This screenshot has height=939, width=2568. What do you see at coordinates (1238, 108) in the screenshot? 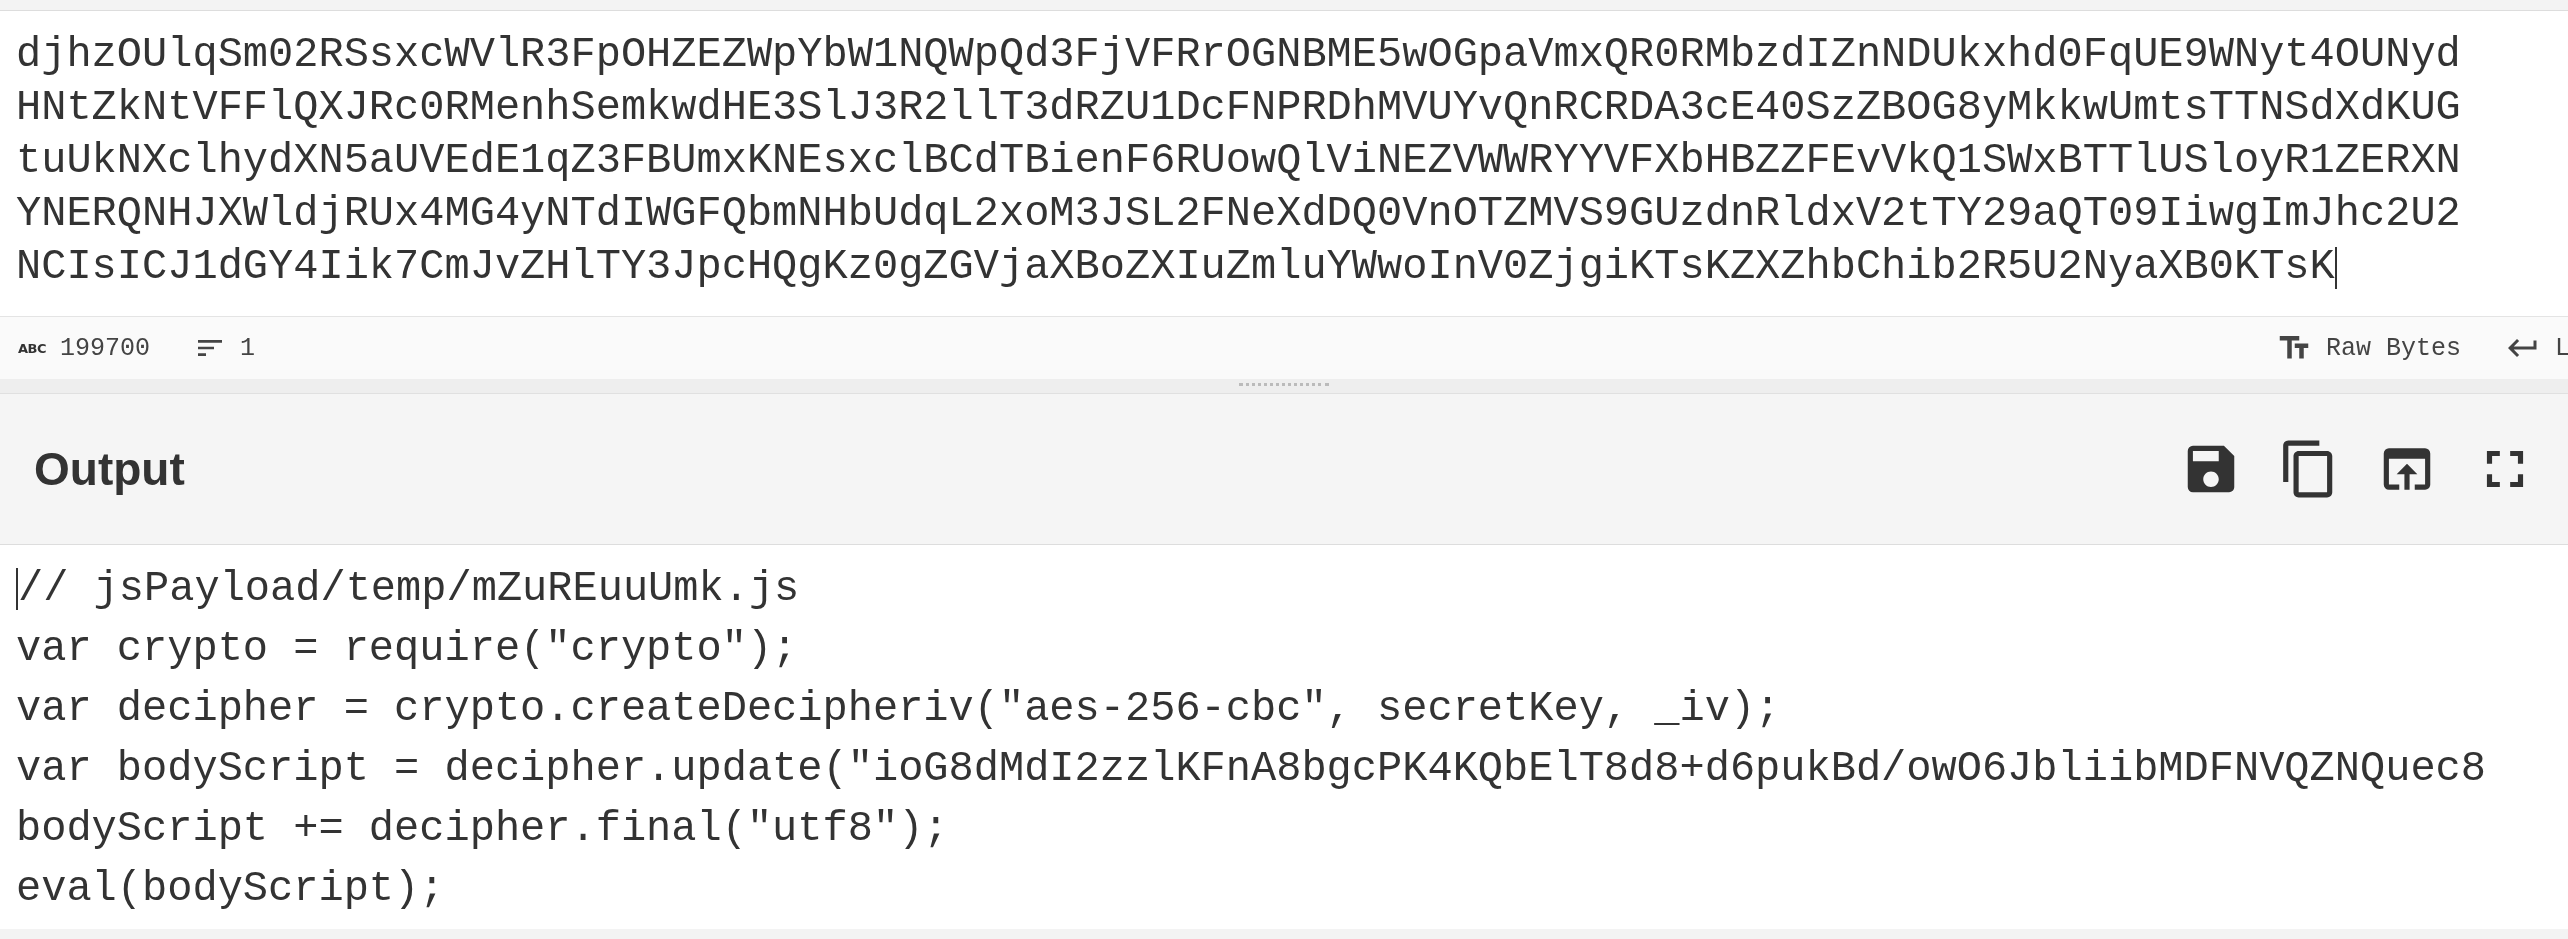
I see `input-text-line: HNtZkNtVFFlQXJRc0RMenhSemkwdHE3SlJ3R2llT3dRZU1DcFNPRDhMVUYvQnRCRDA3cE40SzZBOG8yMkkwUmtsTTNSdXdKUG` at bounding box center [1238, 108].